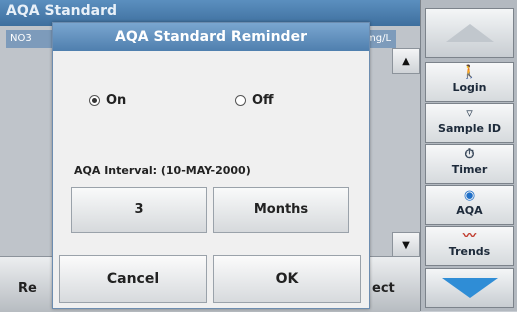 This screenshot has width=517, height=312. I want to click on interval-label: AQA Interval: (10-MAY-2000), so click(162, 170).